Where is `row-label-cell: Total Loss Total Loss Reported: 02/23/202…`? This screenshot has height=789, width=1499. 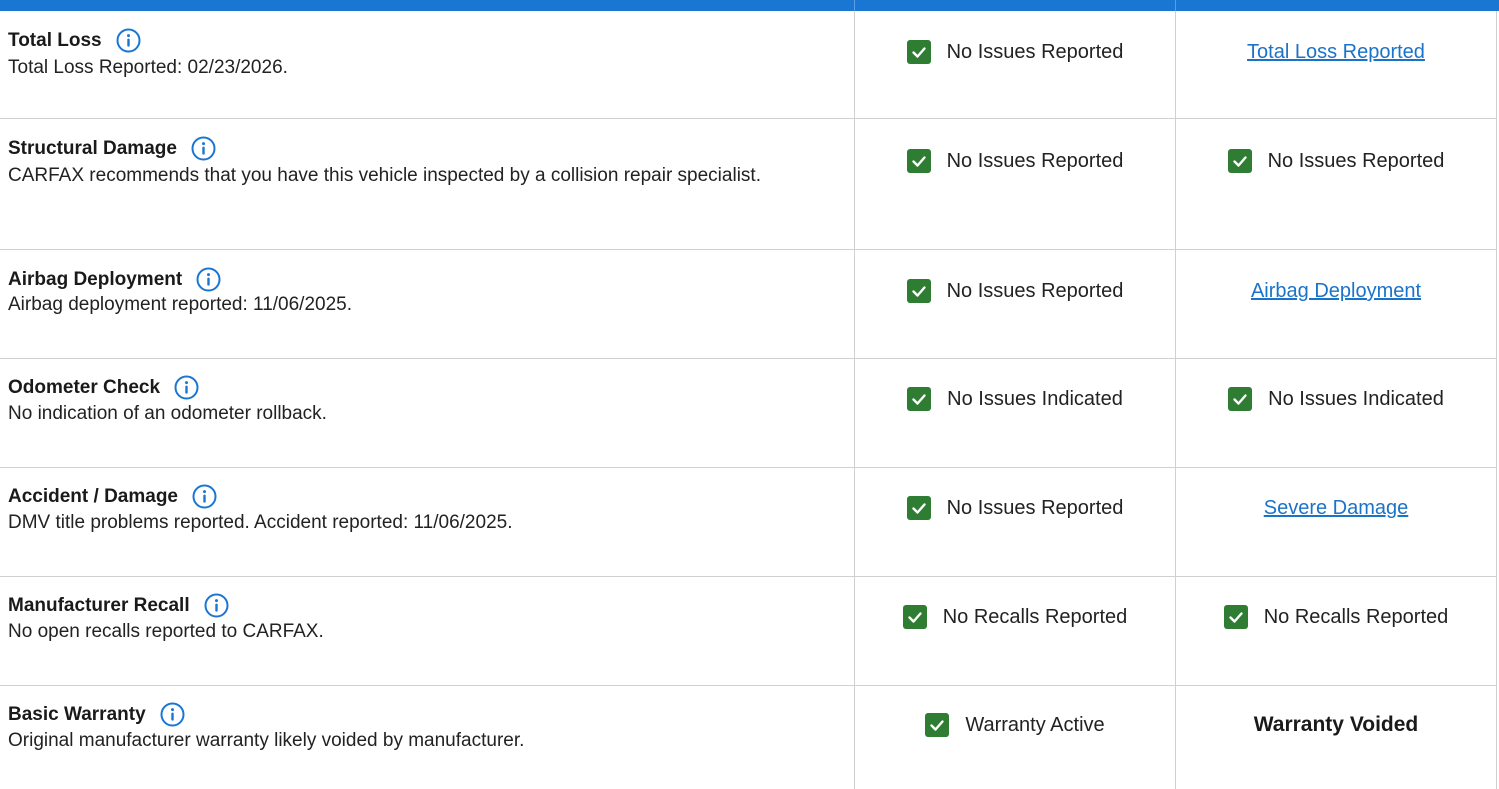 row-label-cell: Total Loss Total Loss Reported: 02/23/202… is located at coordinates (427, 64).